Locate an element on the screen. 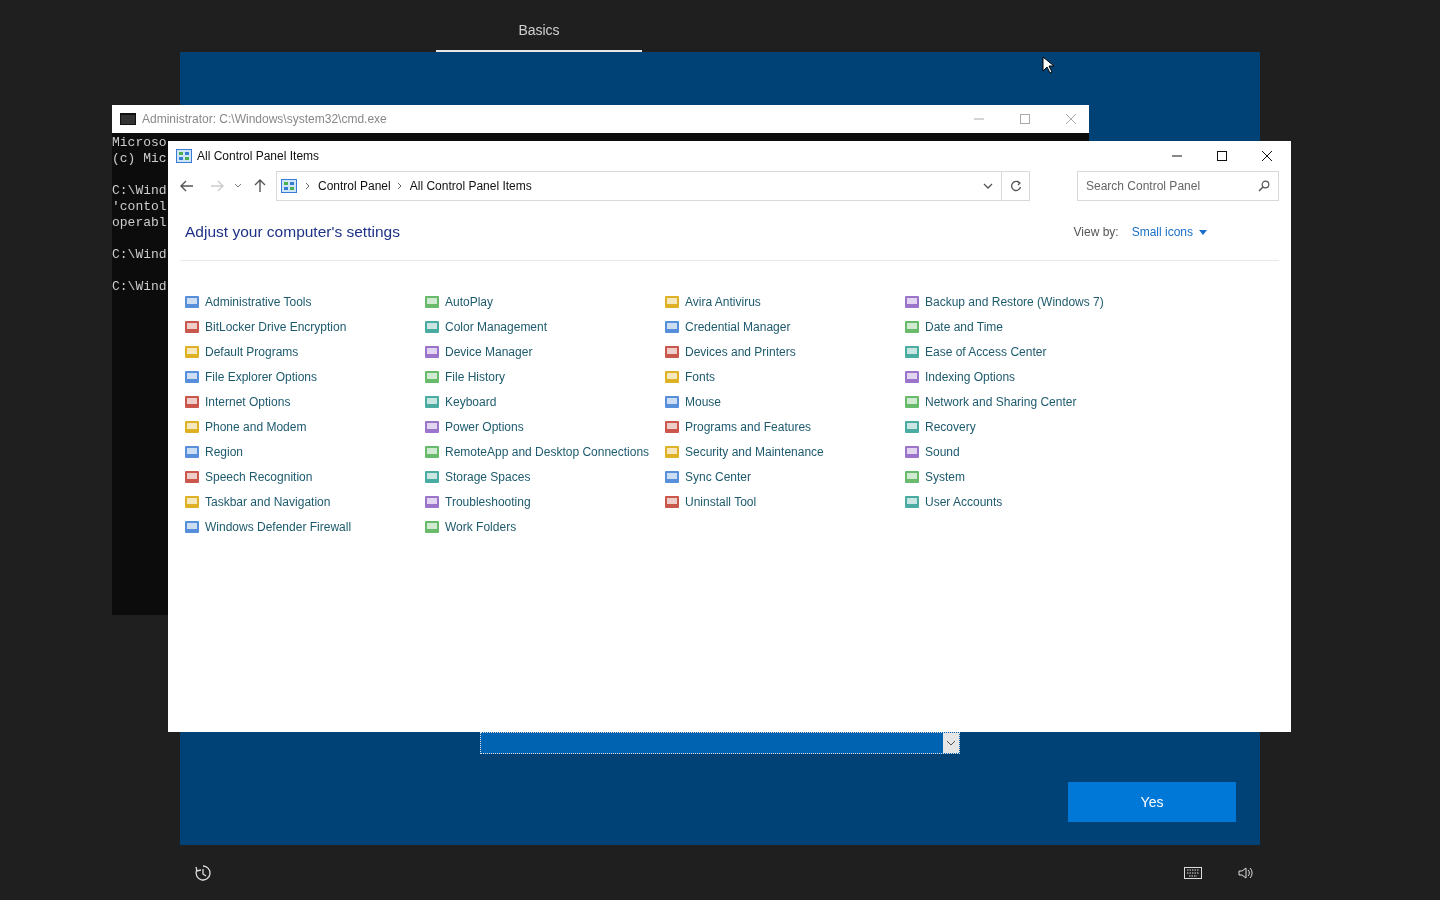 The image size is (1440, 900). view-by-label: View by: is located at coordinates (1096, 232).